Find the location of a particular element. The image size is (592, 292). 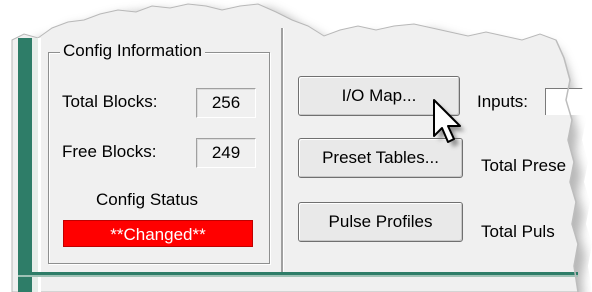

torn-edge-overlay is located at coordinates (573, 146).